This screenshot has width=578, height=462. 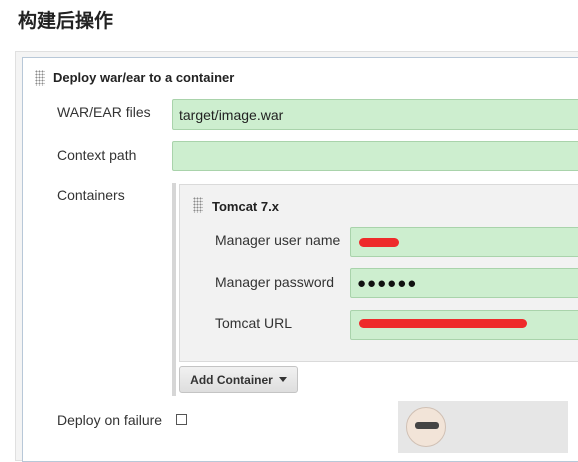 I want to click on add-container-label: Add Container, so click(x=231, y=379).